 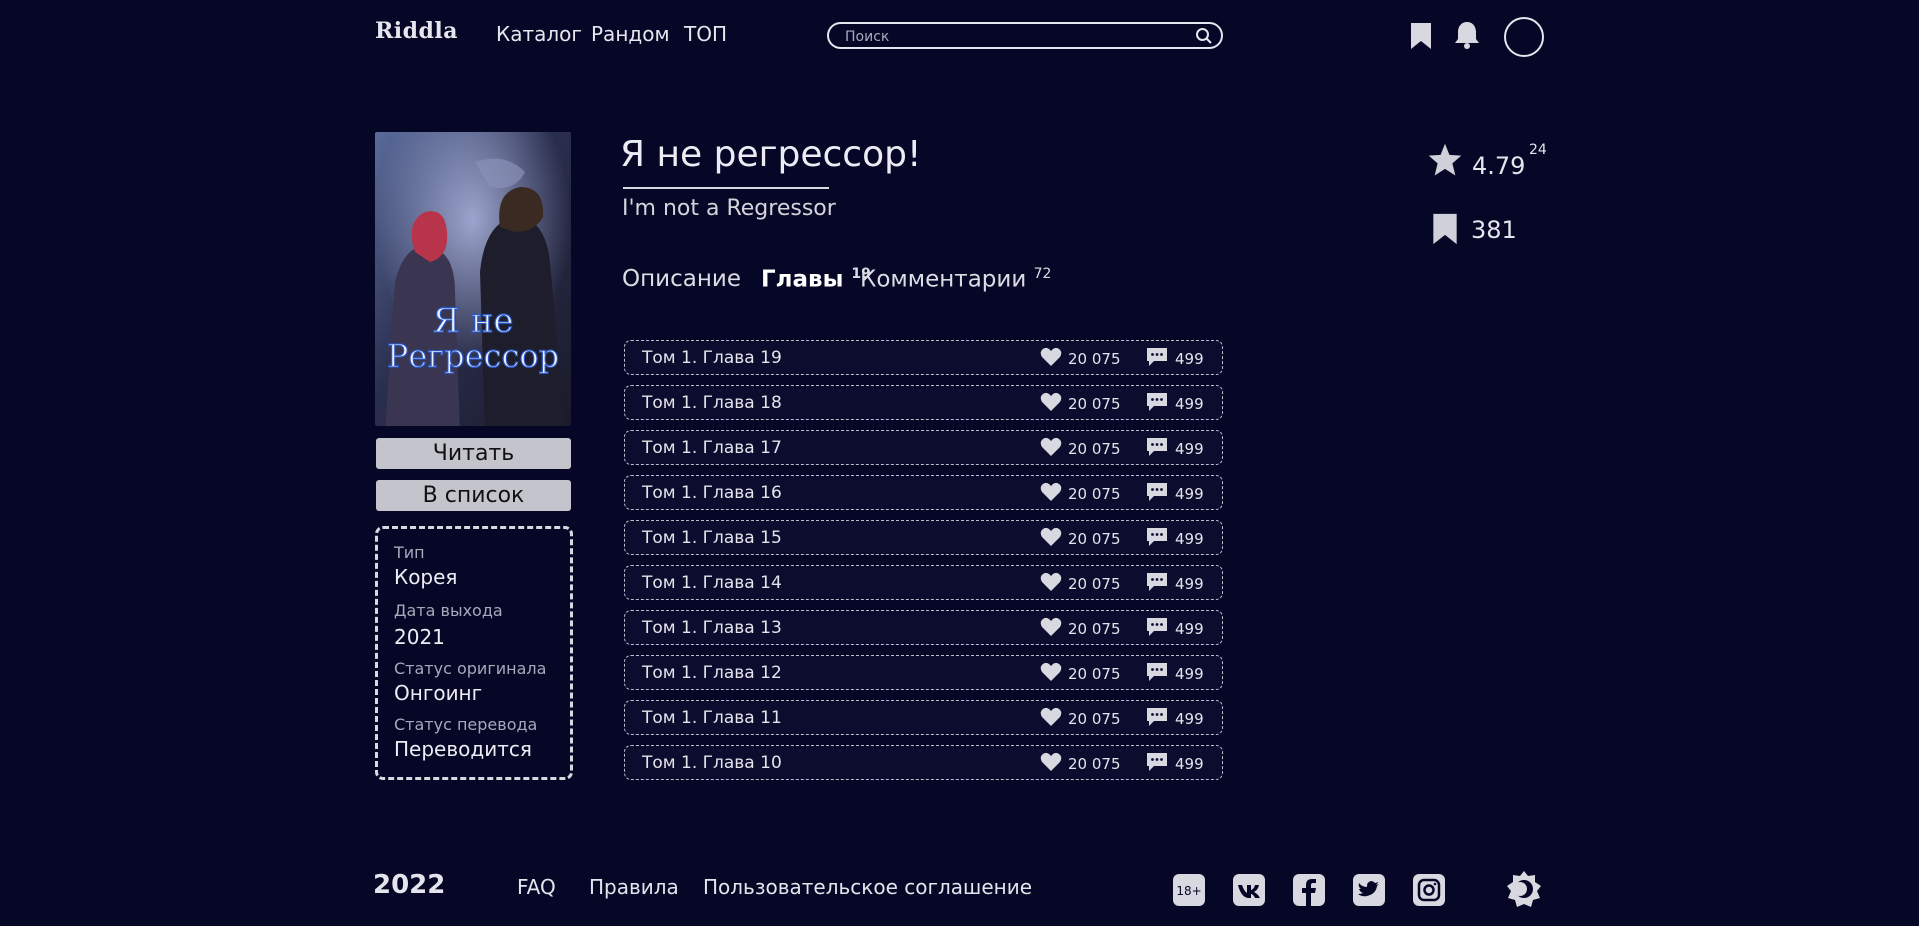 What do you see at coordinates (416, 31) in the screenshot?
I see `site-logo: Riddla` at bounding box center [416, 31].